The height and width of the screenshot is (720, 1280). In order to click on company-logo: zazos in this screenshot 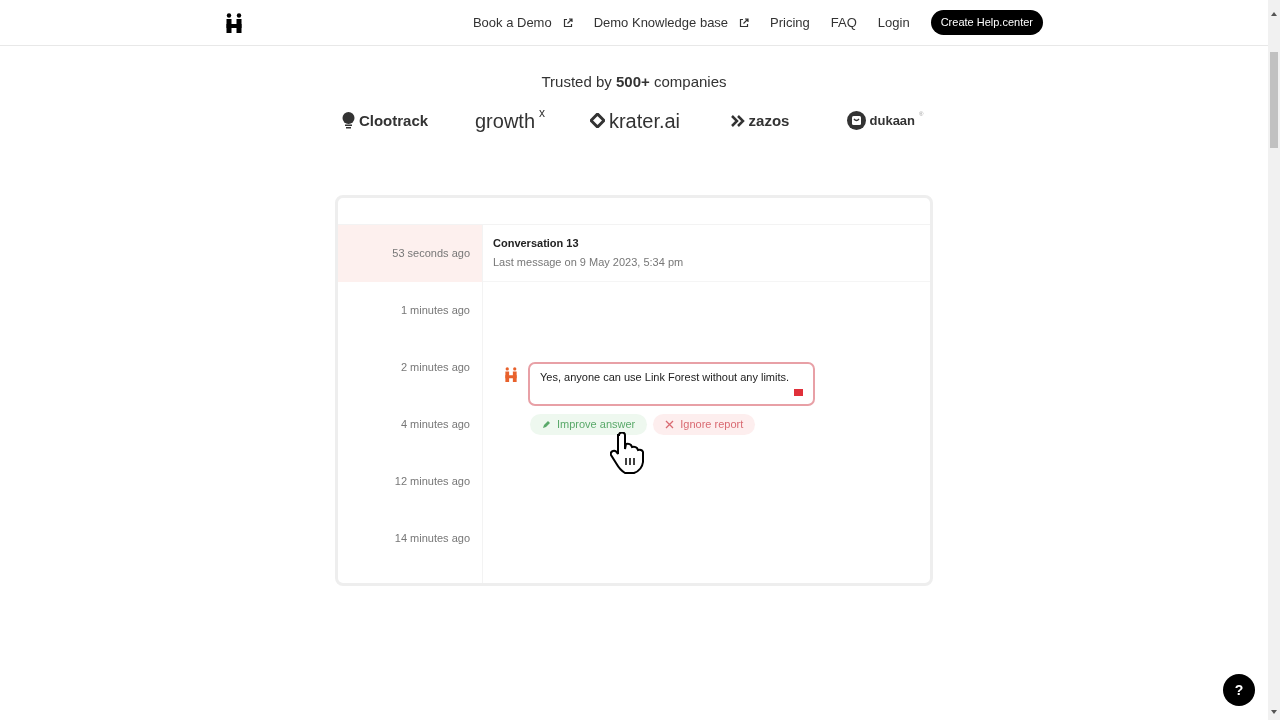, I will do `click(769, 120)`.